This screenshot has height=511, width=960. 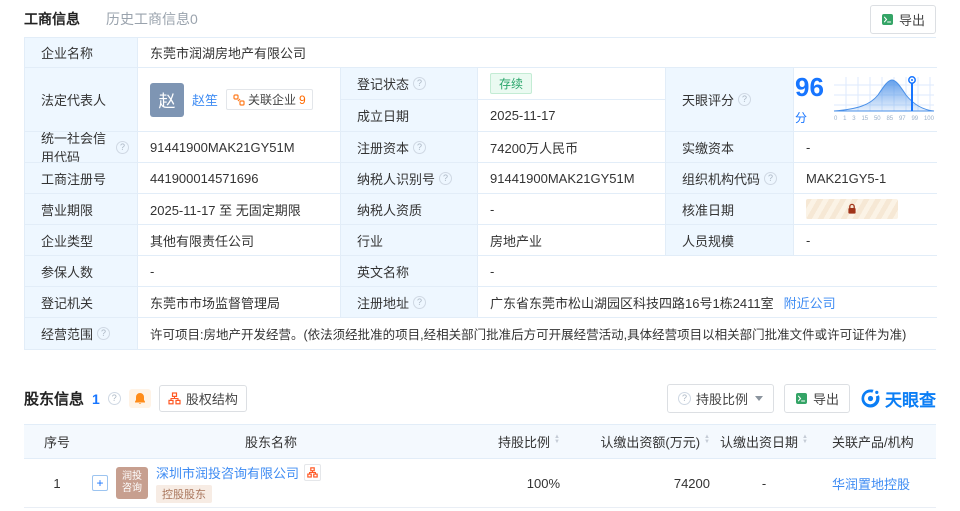 I want to click on shareholder-name-link: 深圳市润投咨询有限公司, so click(x=227, y=472).